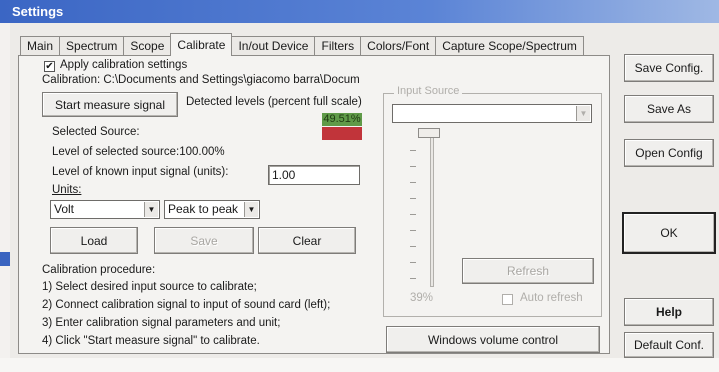 The image size is (719, 372). Describe the element at coordinates (669, 345) in the screenshot. I see `default-conf-button: Default Conf.` at that location.